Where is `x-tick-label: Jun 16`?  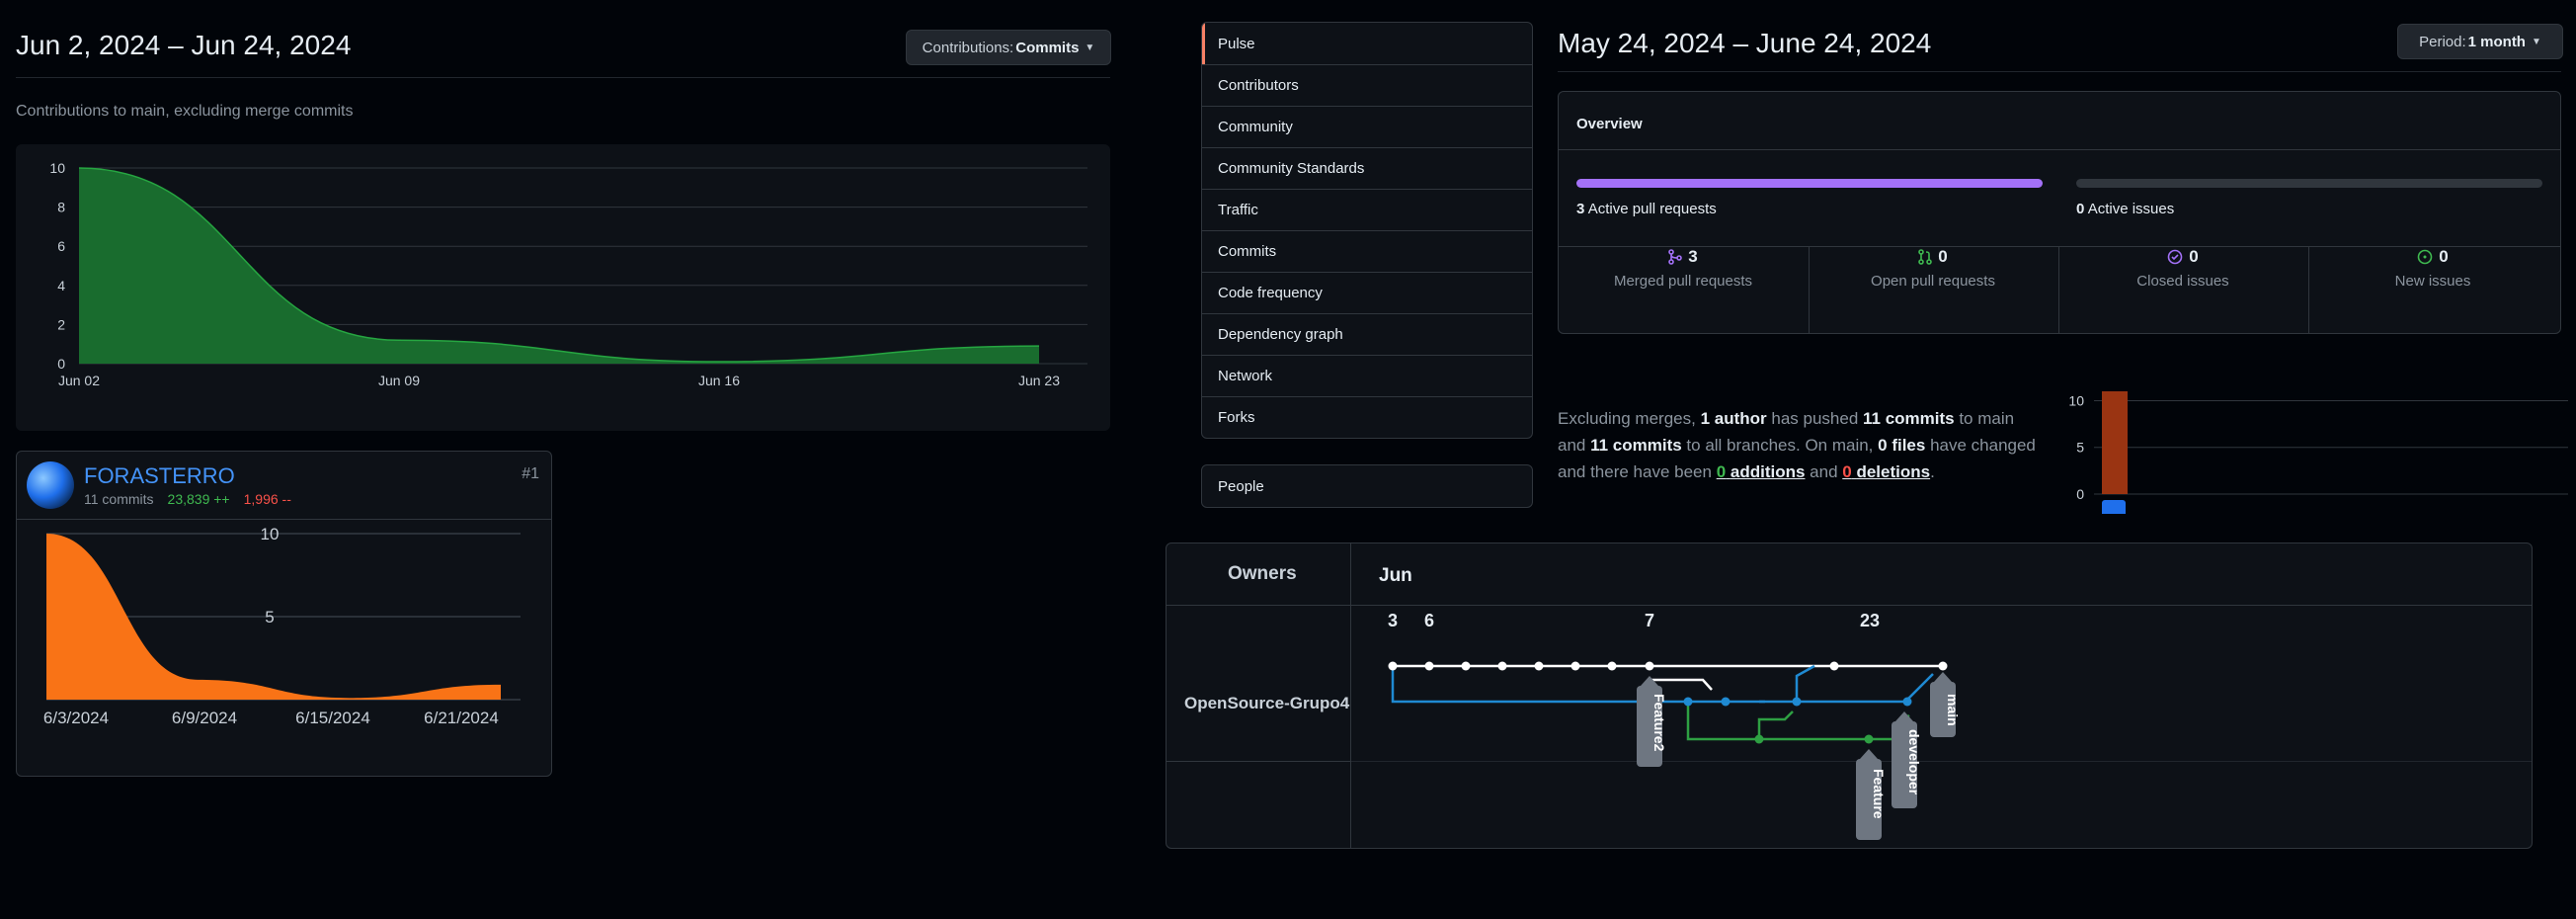 x-tick-label: Jun 16 is located at coordinates (719, 380).